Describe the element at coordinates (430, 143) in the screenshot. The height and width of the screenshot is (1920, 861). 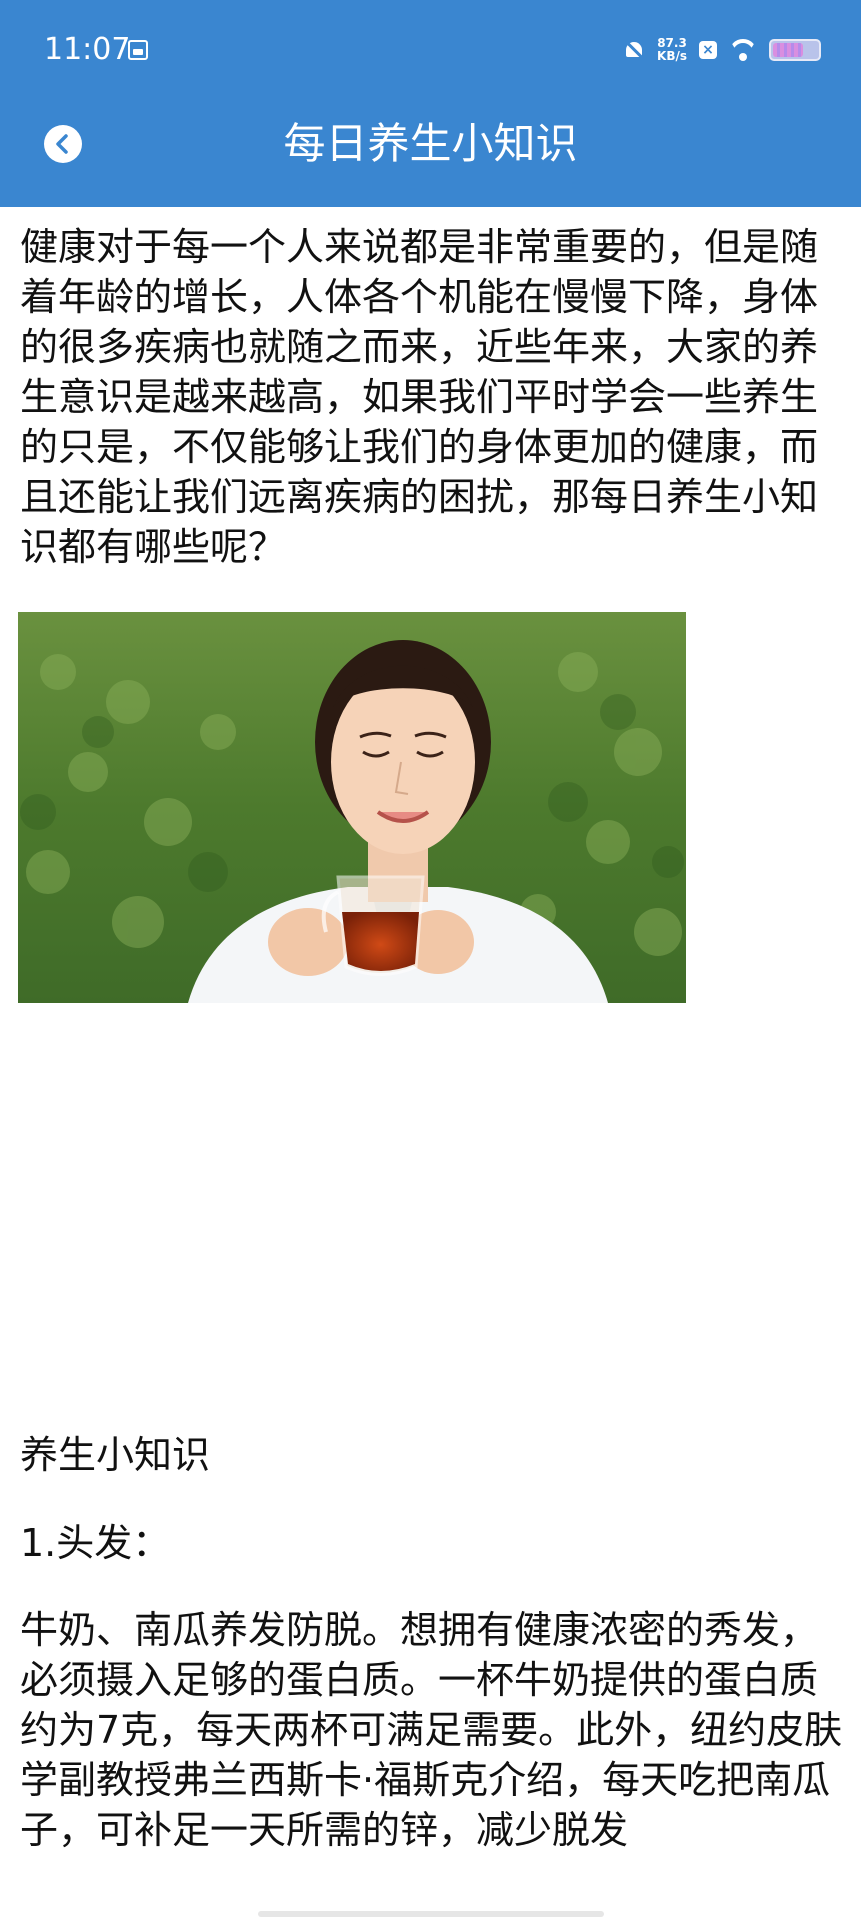
I see `page-title: 每日养生小知识` at that location.